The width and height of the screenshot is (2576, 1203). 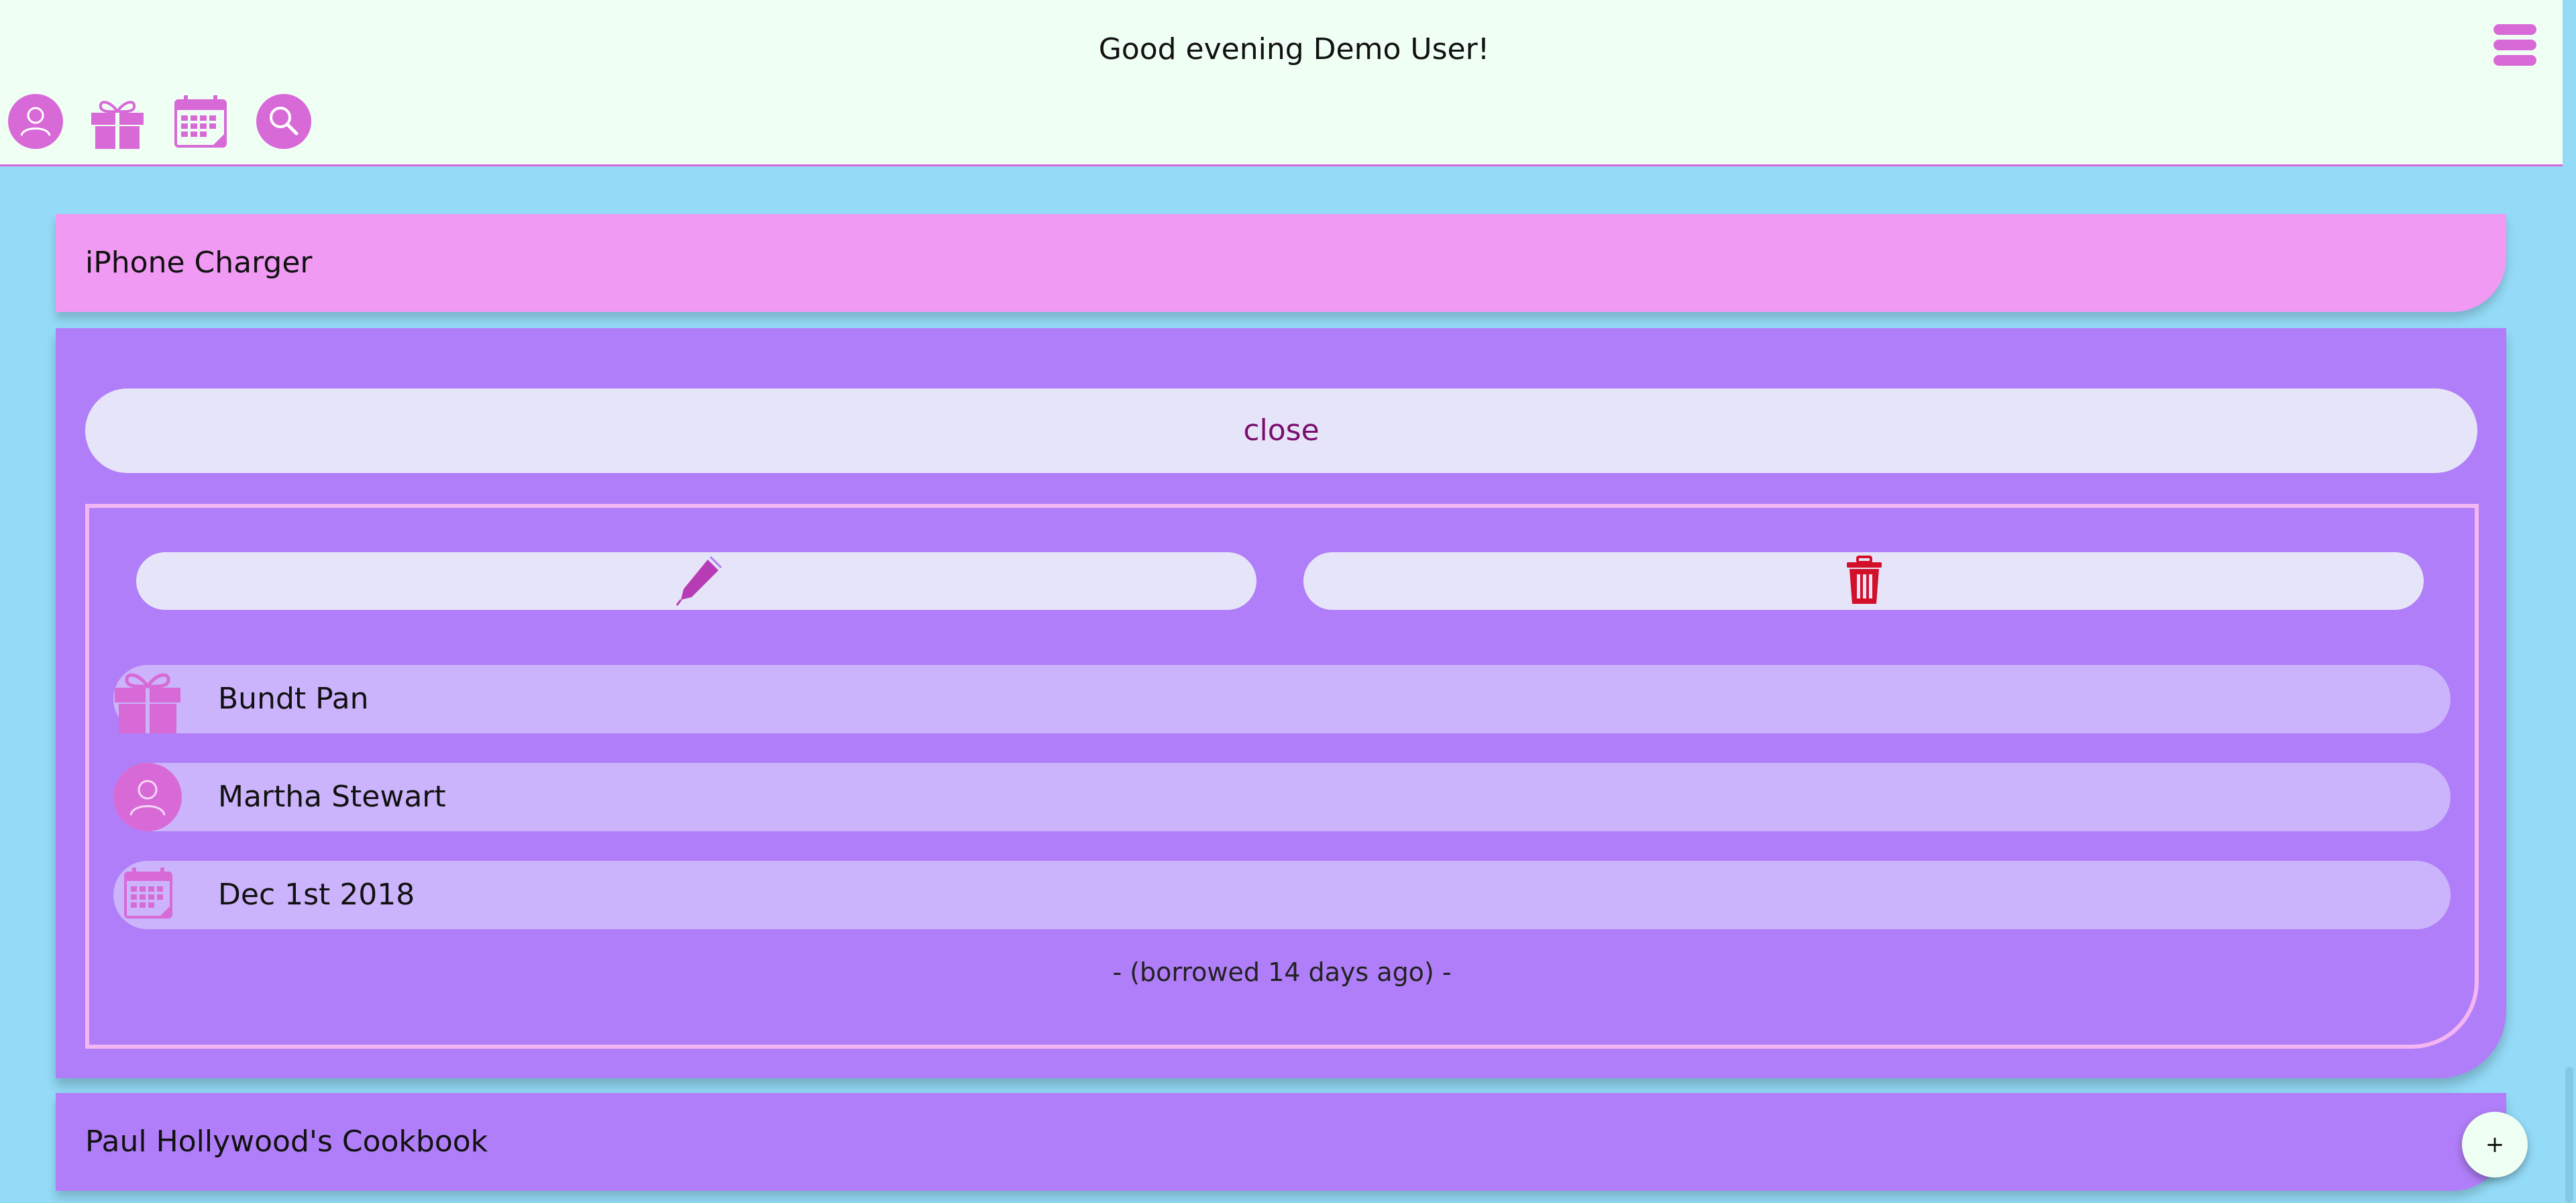 What do you see at coordinates (2514, 45) in the screenshot?
I see `menu-icon` at bounding box center [2514, 45].